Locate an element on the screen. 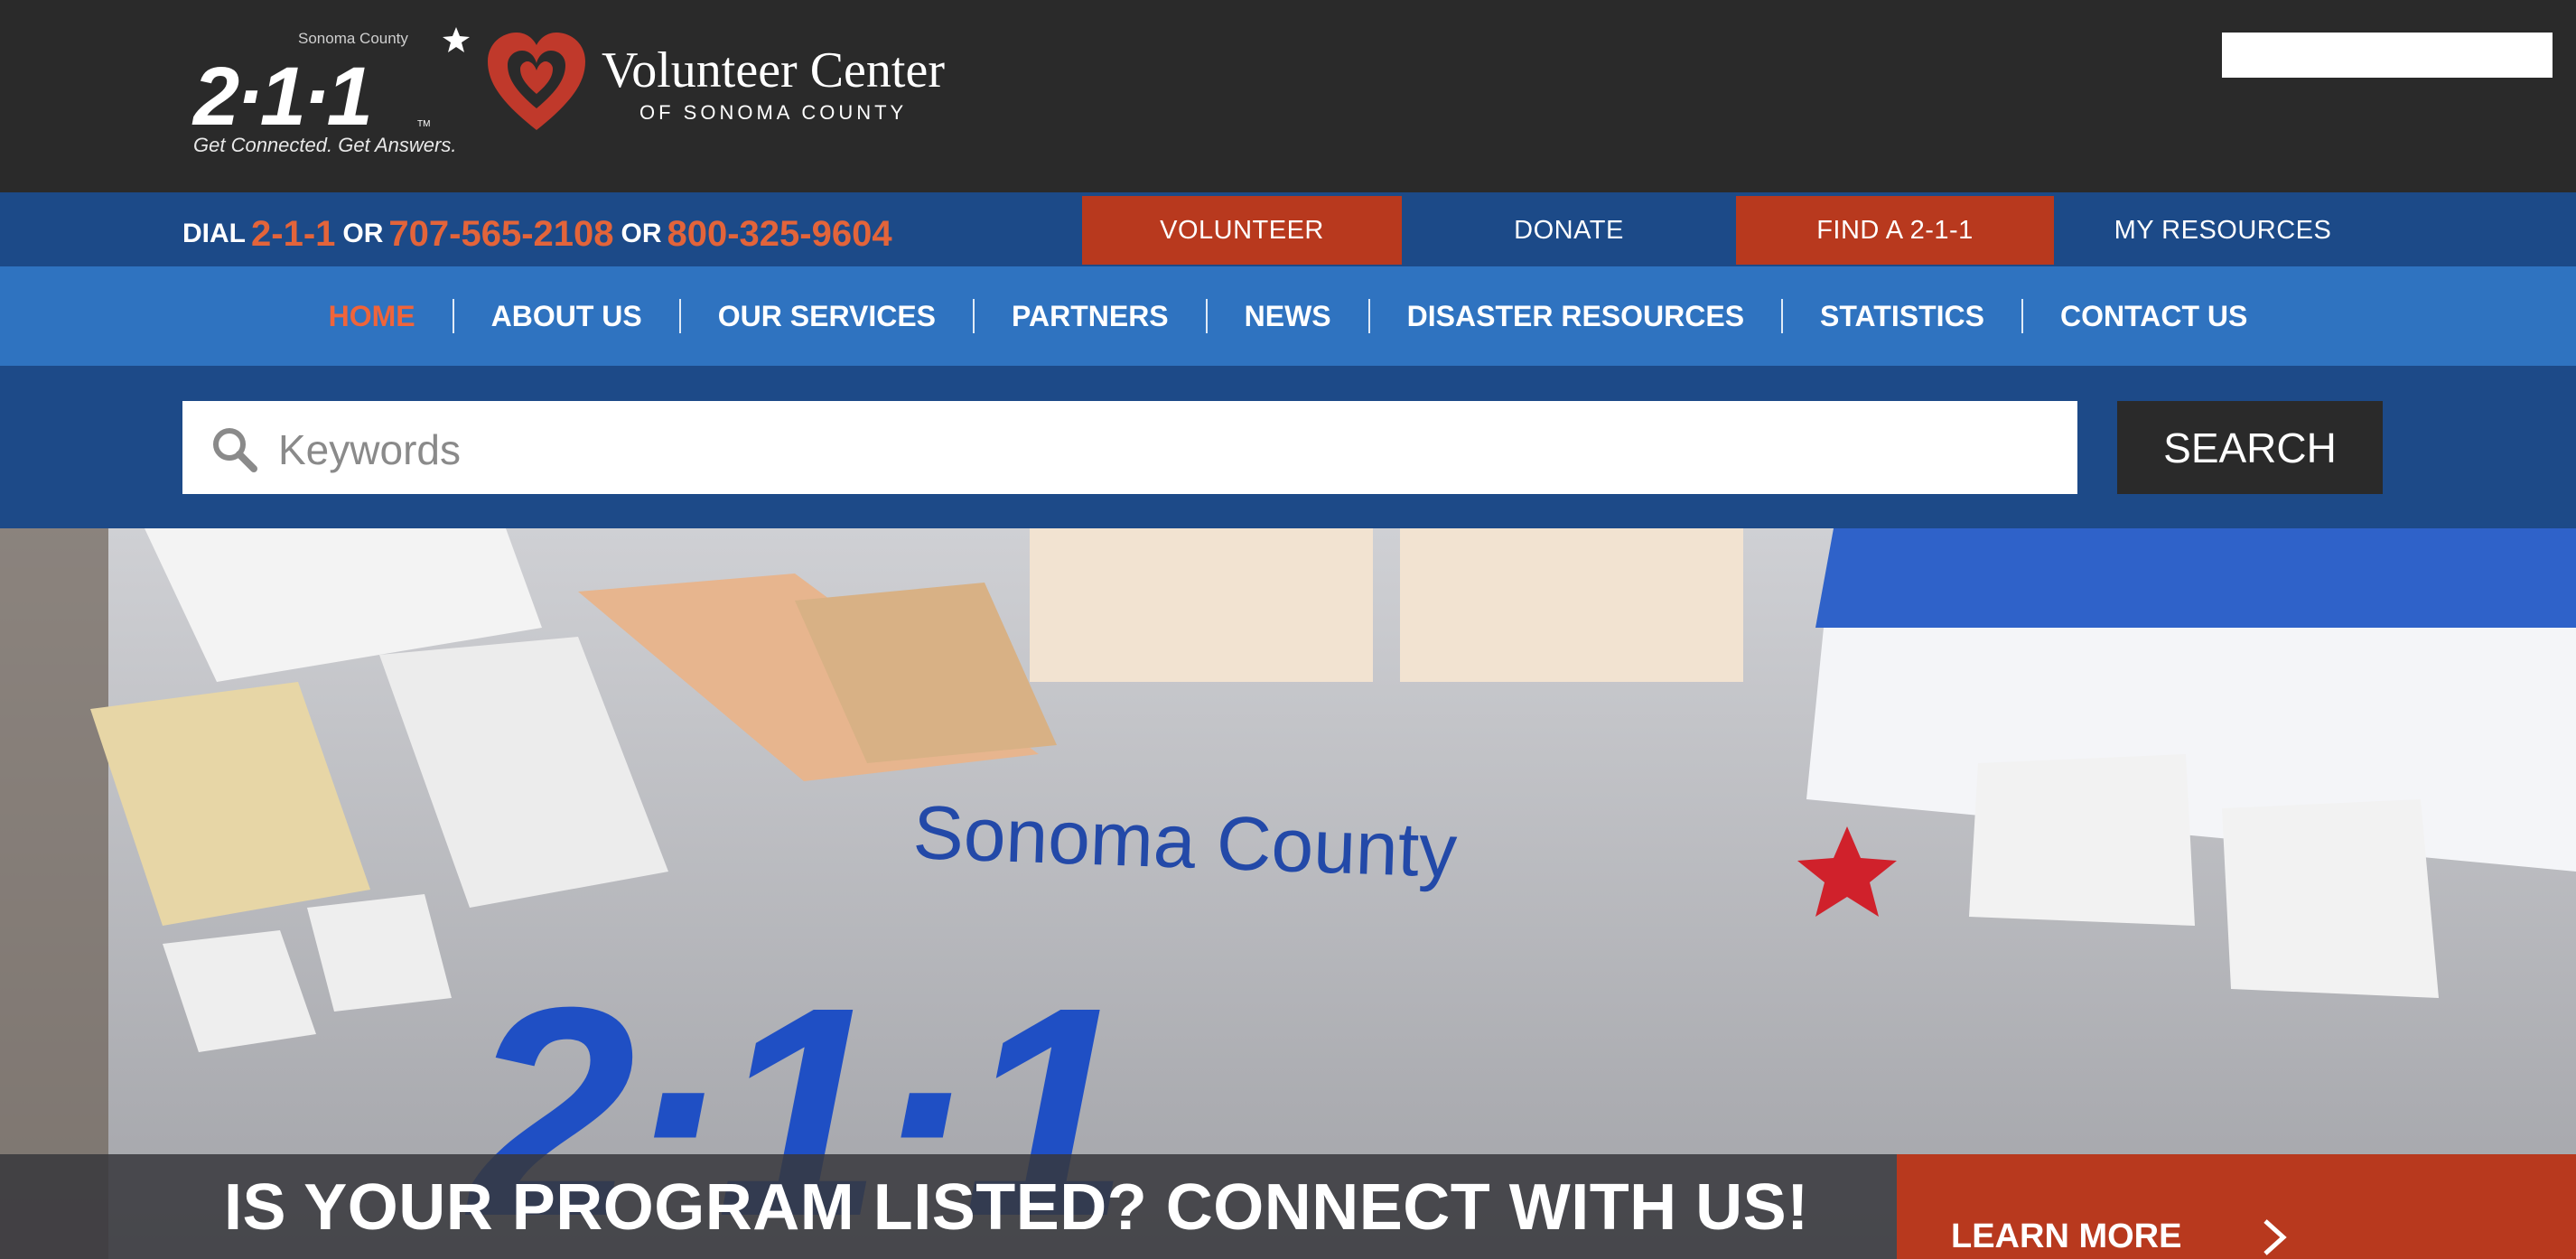 The width and height of the screenshot is (2576, 1259). nav-statistics: STATISTICS is located at coordinates (1902, 316).